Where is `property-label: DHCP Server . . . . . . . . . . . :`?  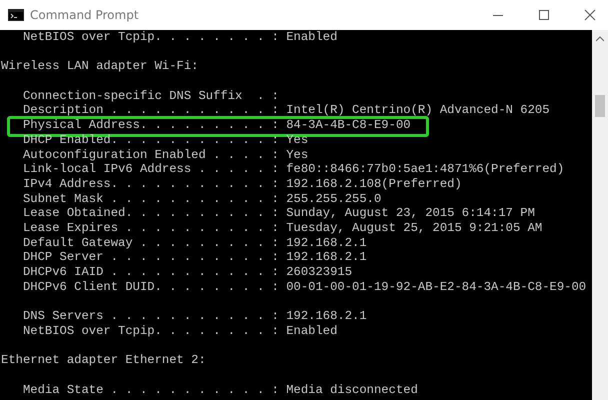
property-label: DHCP Server . . . . . . . . . . . : is located at coordinates (151, 257).